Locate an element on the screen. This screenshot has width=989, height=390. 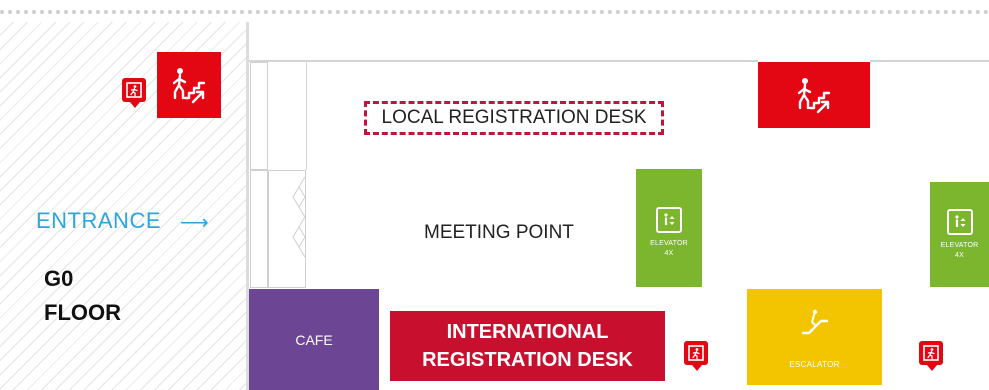
local-registration-desk-label: LOCAL REGISTRATION DESK is located at coordinates (514, 117).